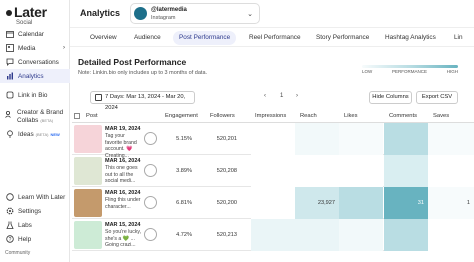  Describe the element at coordinates (55, 134) in the screenshot. I see `new-badge: NEW` at that location.